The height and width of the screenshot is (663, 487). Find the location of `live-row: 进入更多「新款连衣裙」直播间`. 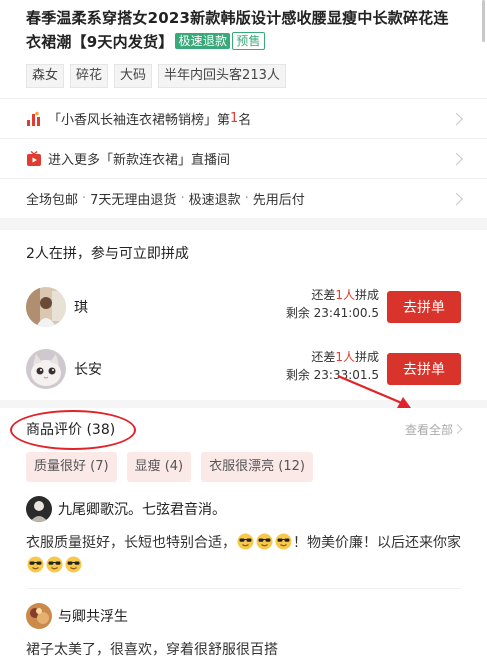

live-row: 进入更多「新款连衣裙」直播间 is located at coordinates (243, 158).